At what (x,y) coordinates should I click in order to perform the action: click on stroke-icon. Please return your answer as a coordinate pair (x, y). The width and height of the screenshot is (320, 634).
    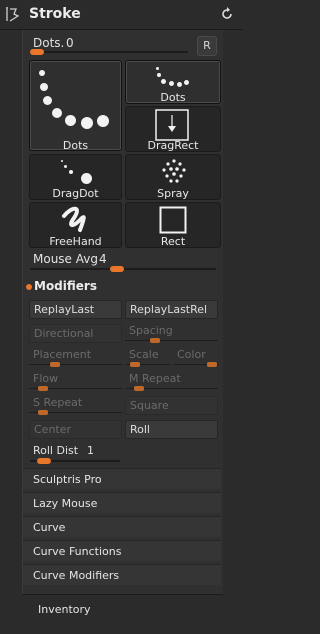
    Looking at the image, I should click on (13, 14).